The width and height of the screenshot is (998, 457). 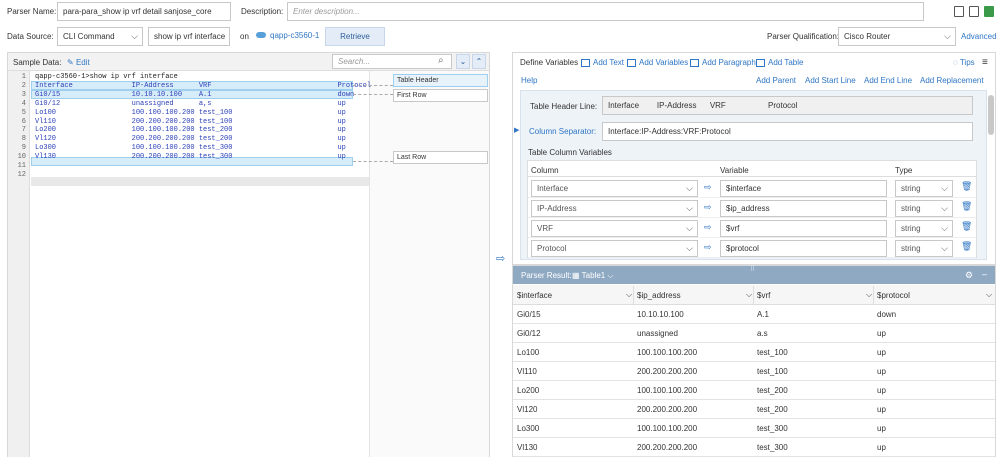 What do you see at coordinates (21, 157) in the screenshot?
I see `line-number: 10` at bounding box center [21, 157].